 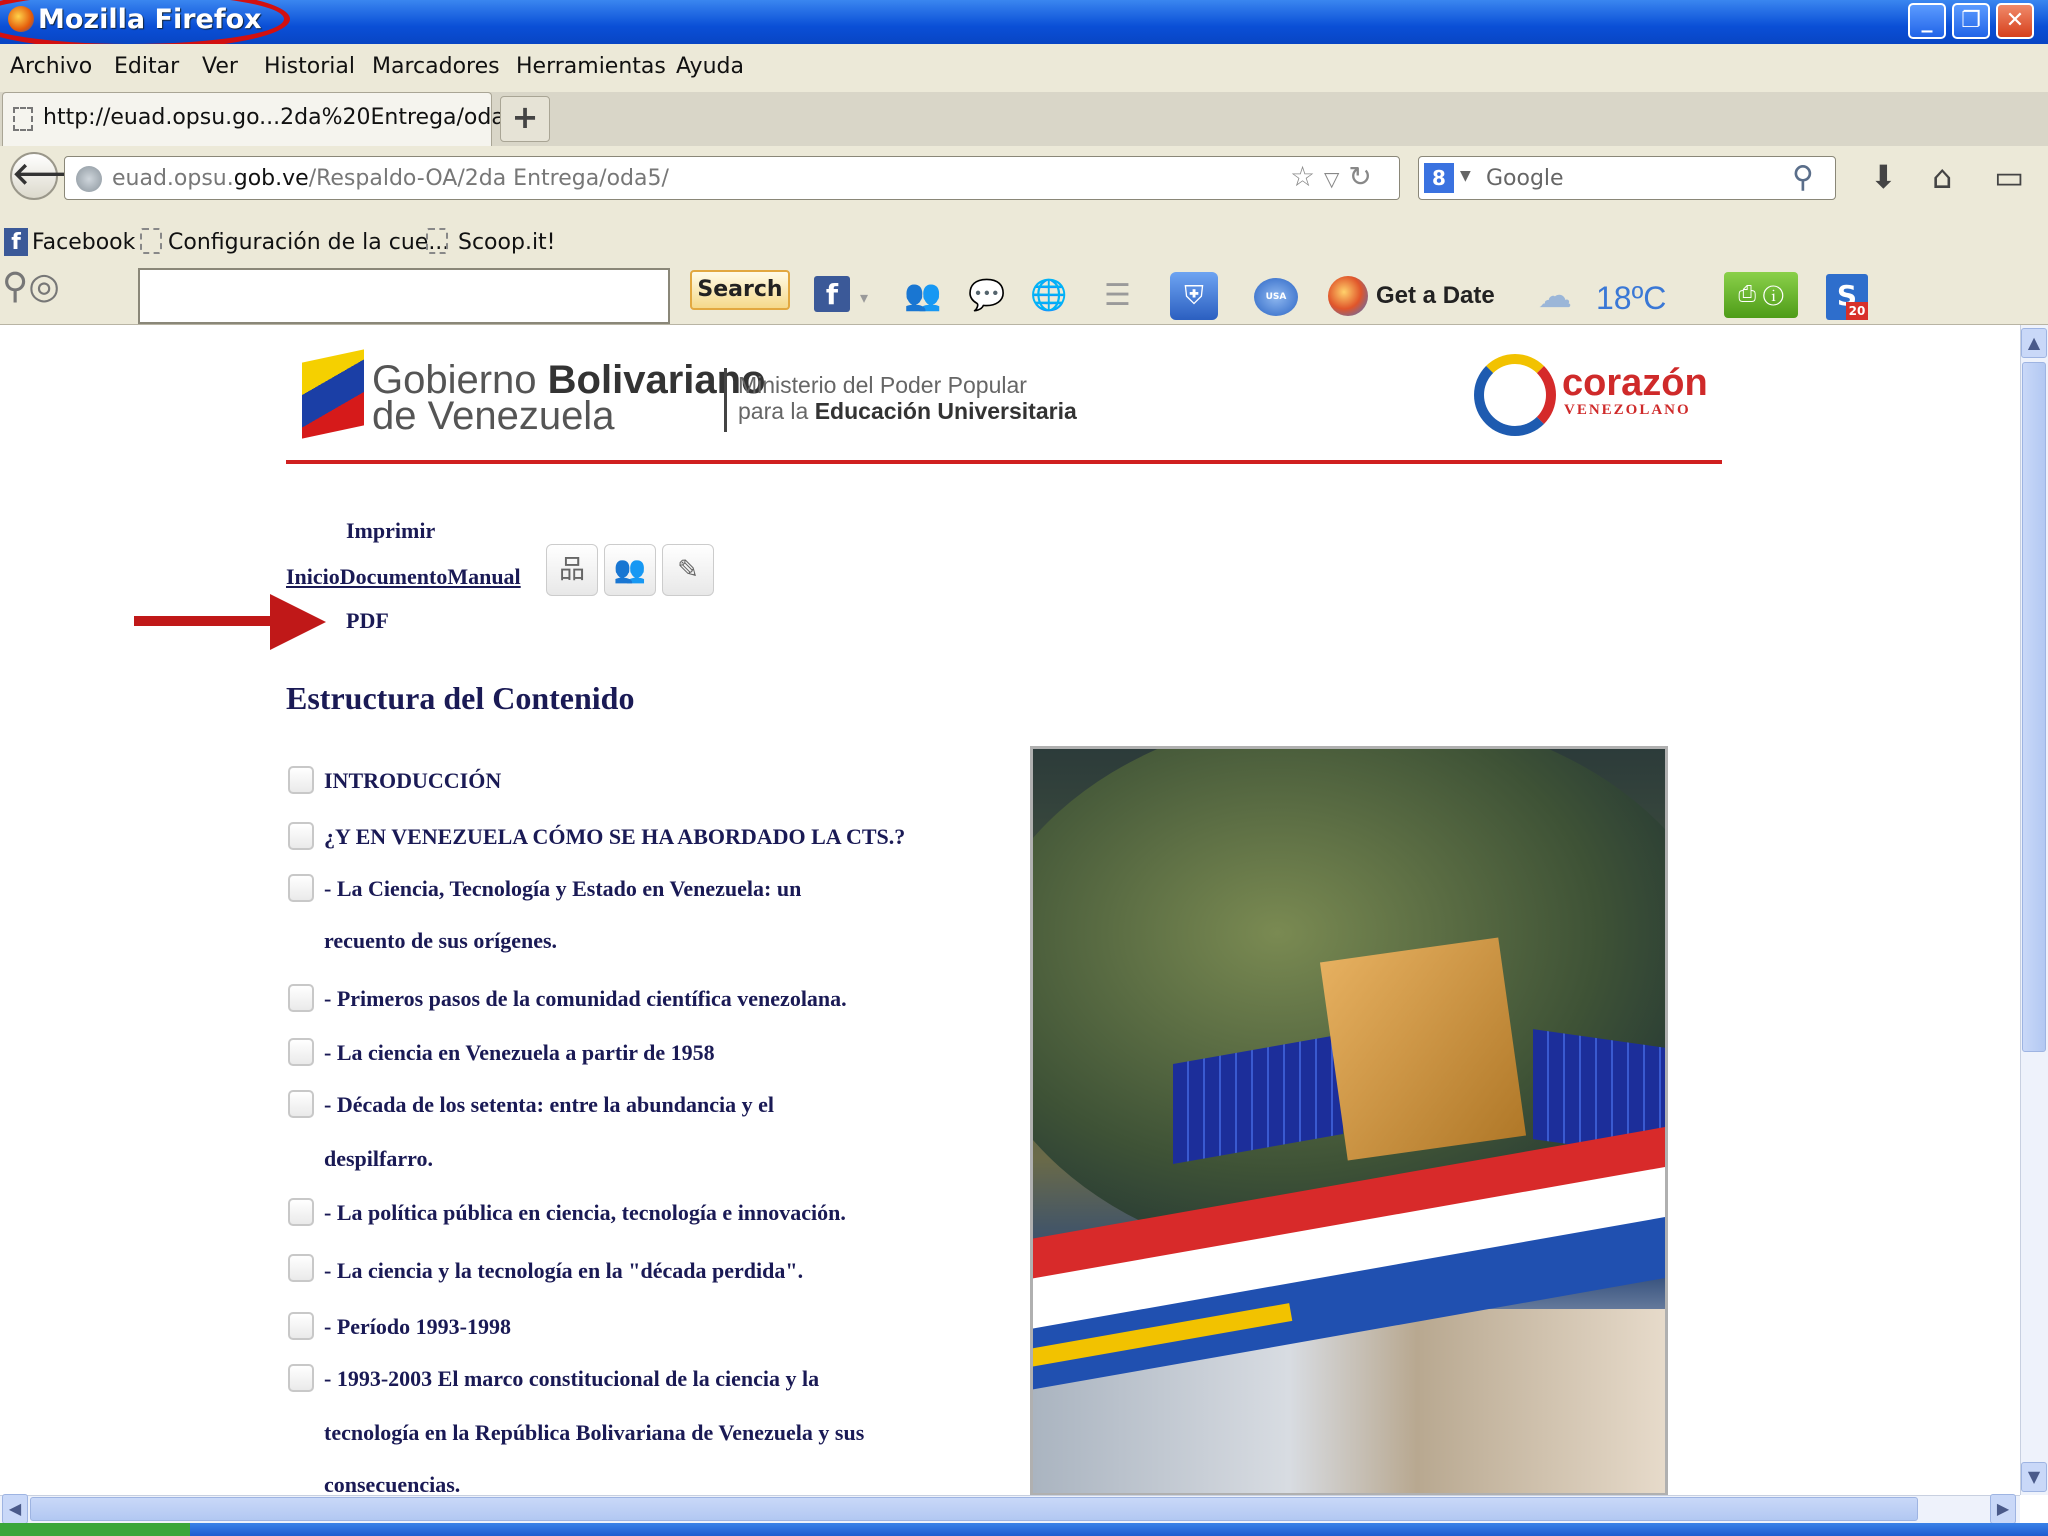 I want to click on menu-archivo: Archivo, so click(x=51, y=66).